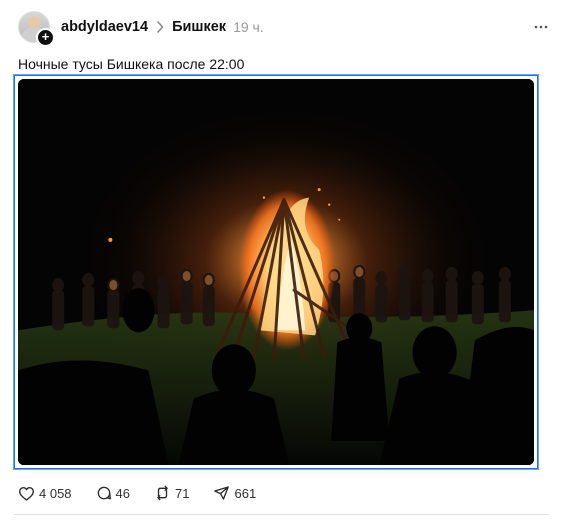 The image size is (563, 523). I want to click on post-divider, so click(281, 514).